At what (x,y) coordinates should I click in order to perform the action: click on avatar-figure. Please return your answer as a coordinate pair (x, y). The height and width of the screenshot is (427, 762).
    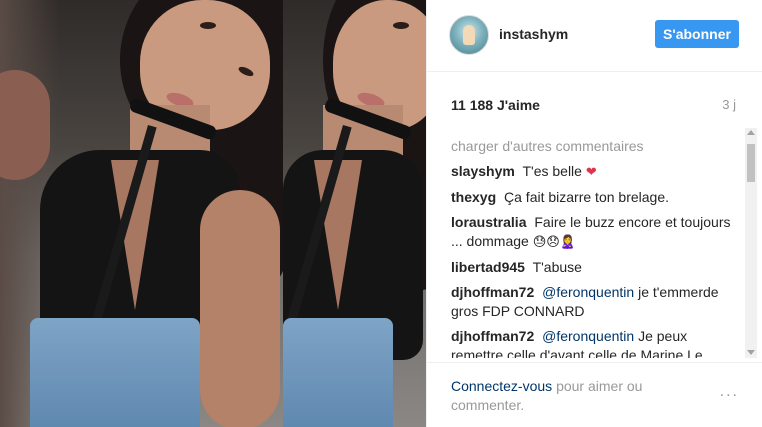
    Looking at the image, I should click on (469, 35).